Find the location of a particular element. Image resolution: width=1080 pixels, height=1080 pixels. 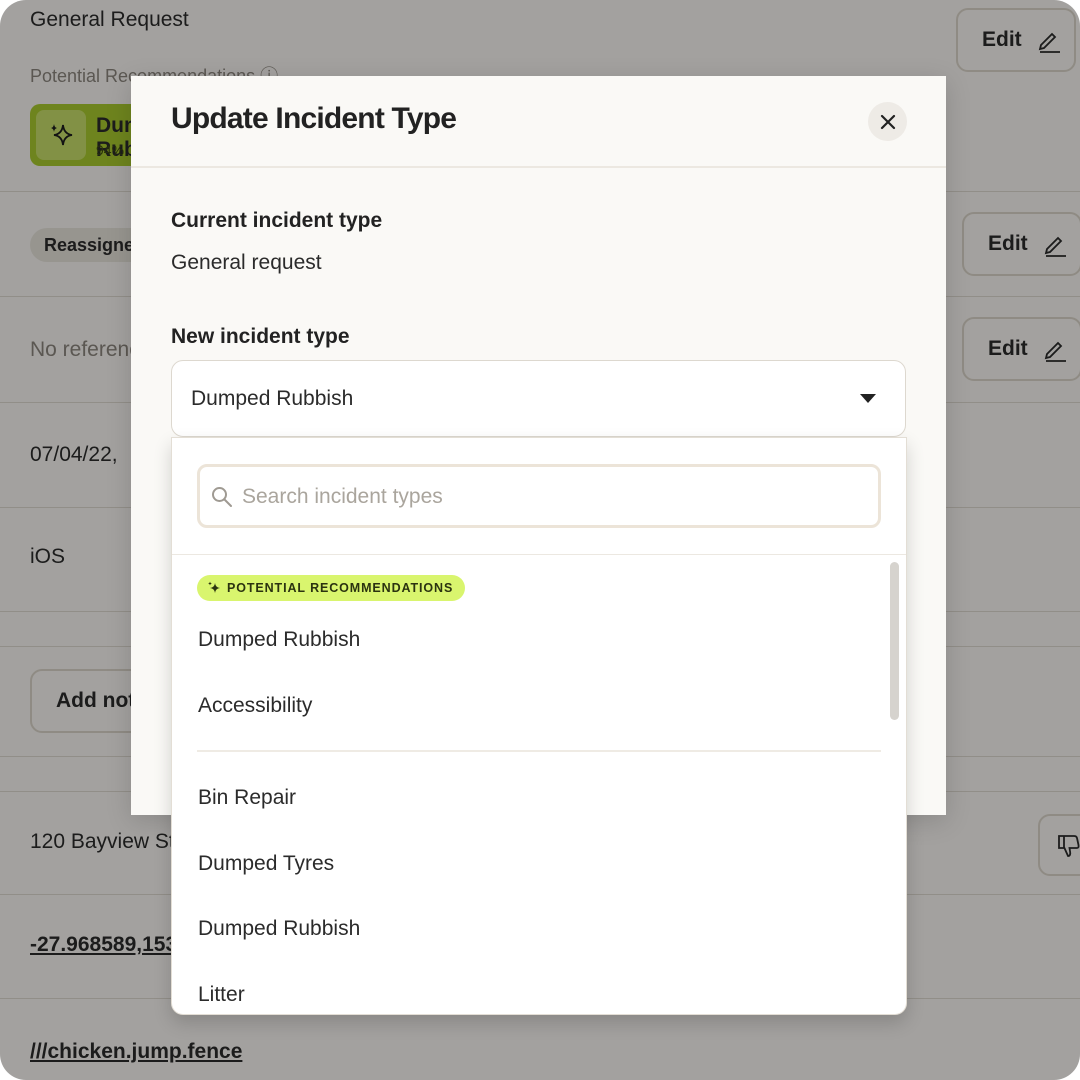

close-button is located at coordinates (887, 121).